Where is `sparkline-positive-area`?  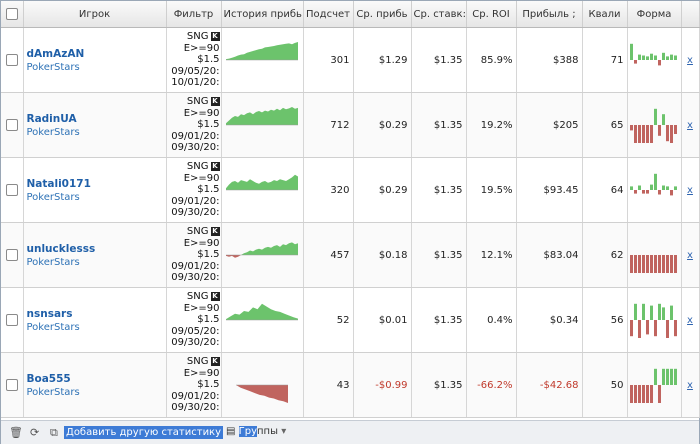
sparkline-positive-area is located at coordinates (262, 116).